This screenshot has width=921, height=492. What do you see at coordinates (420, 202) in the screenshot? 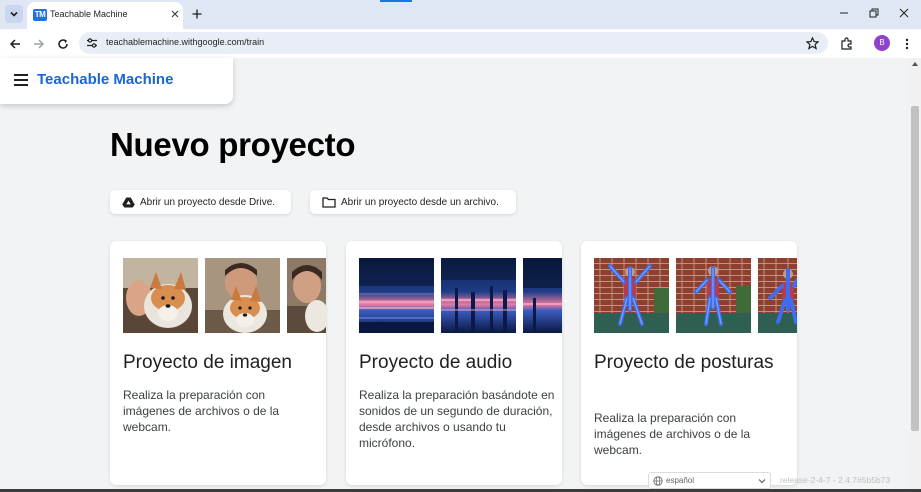
I see `open-from-file-label: Abrir un proyecto desde un archivo.` at bounding box center [420, 202].